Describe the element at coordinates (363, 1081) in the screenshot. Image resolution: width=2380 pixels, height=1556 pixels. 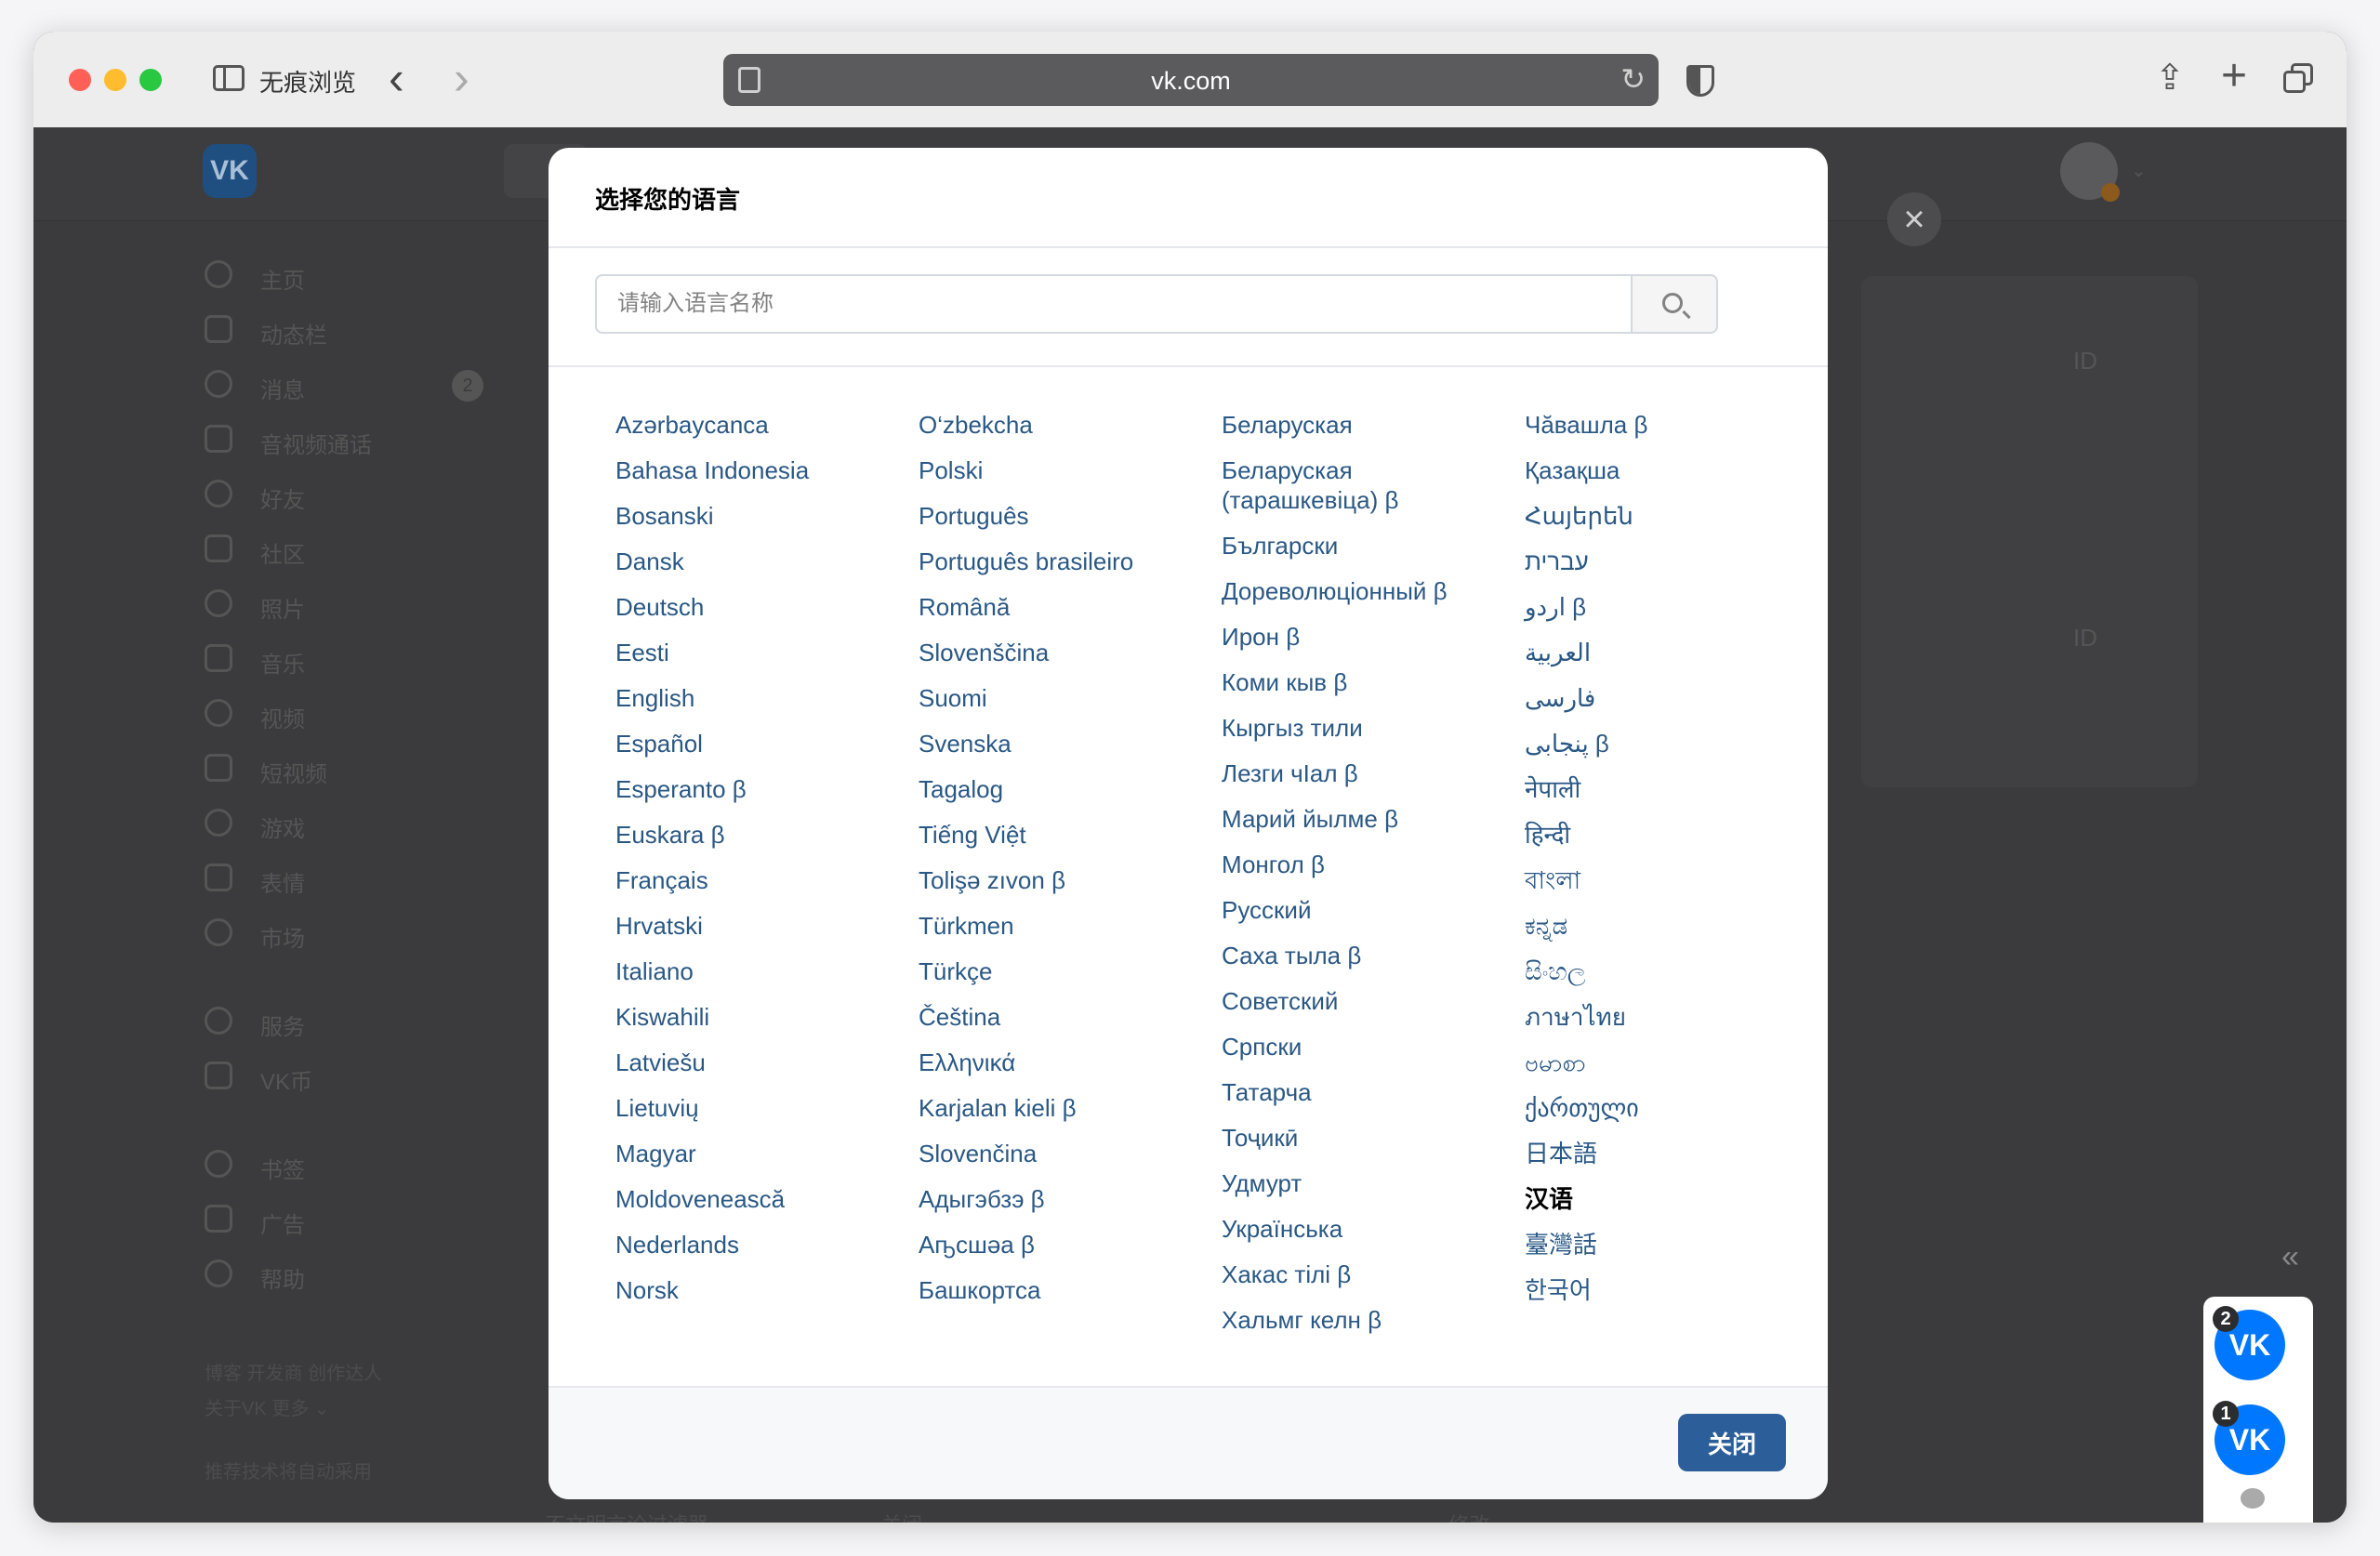
I see `sidebar-item: VK币` at that location.